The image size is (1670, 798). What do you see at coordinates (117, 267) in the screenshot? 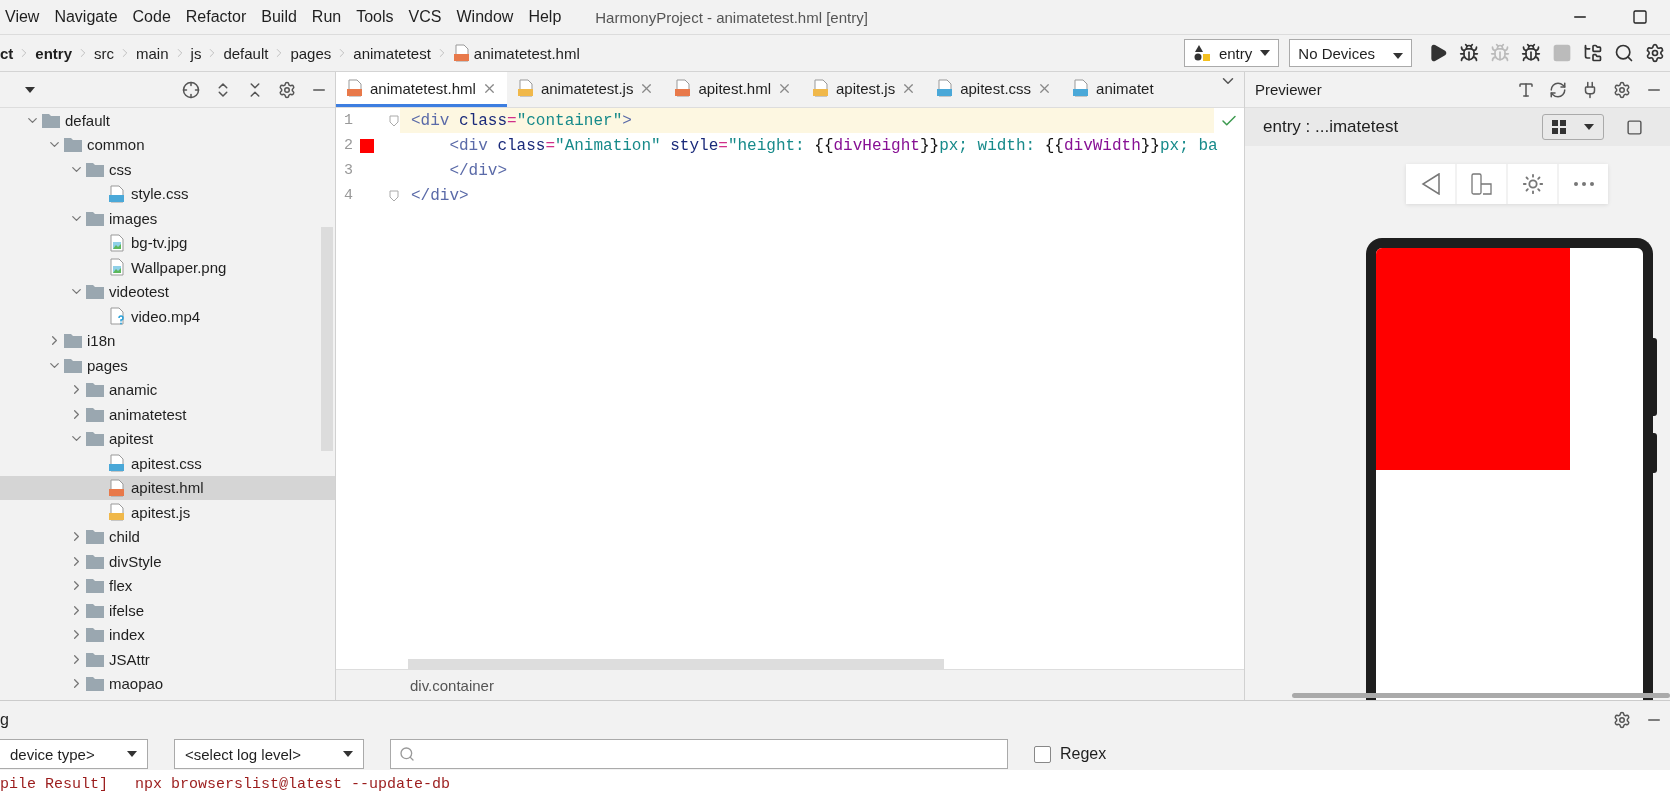
I see `image-file-icon` at bounding box center [117, 267].